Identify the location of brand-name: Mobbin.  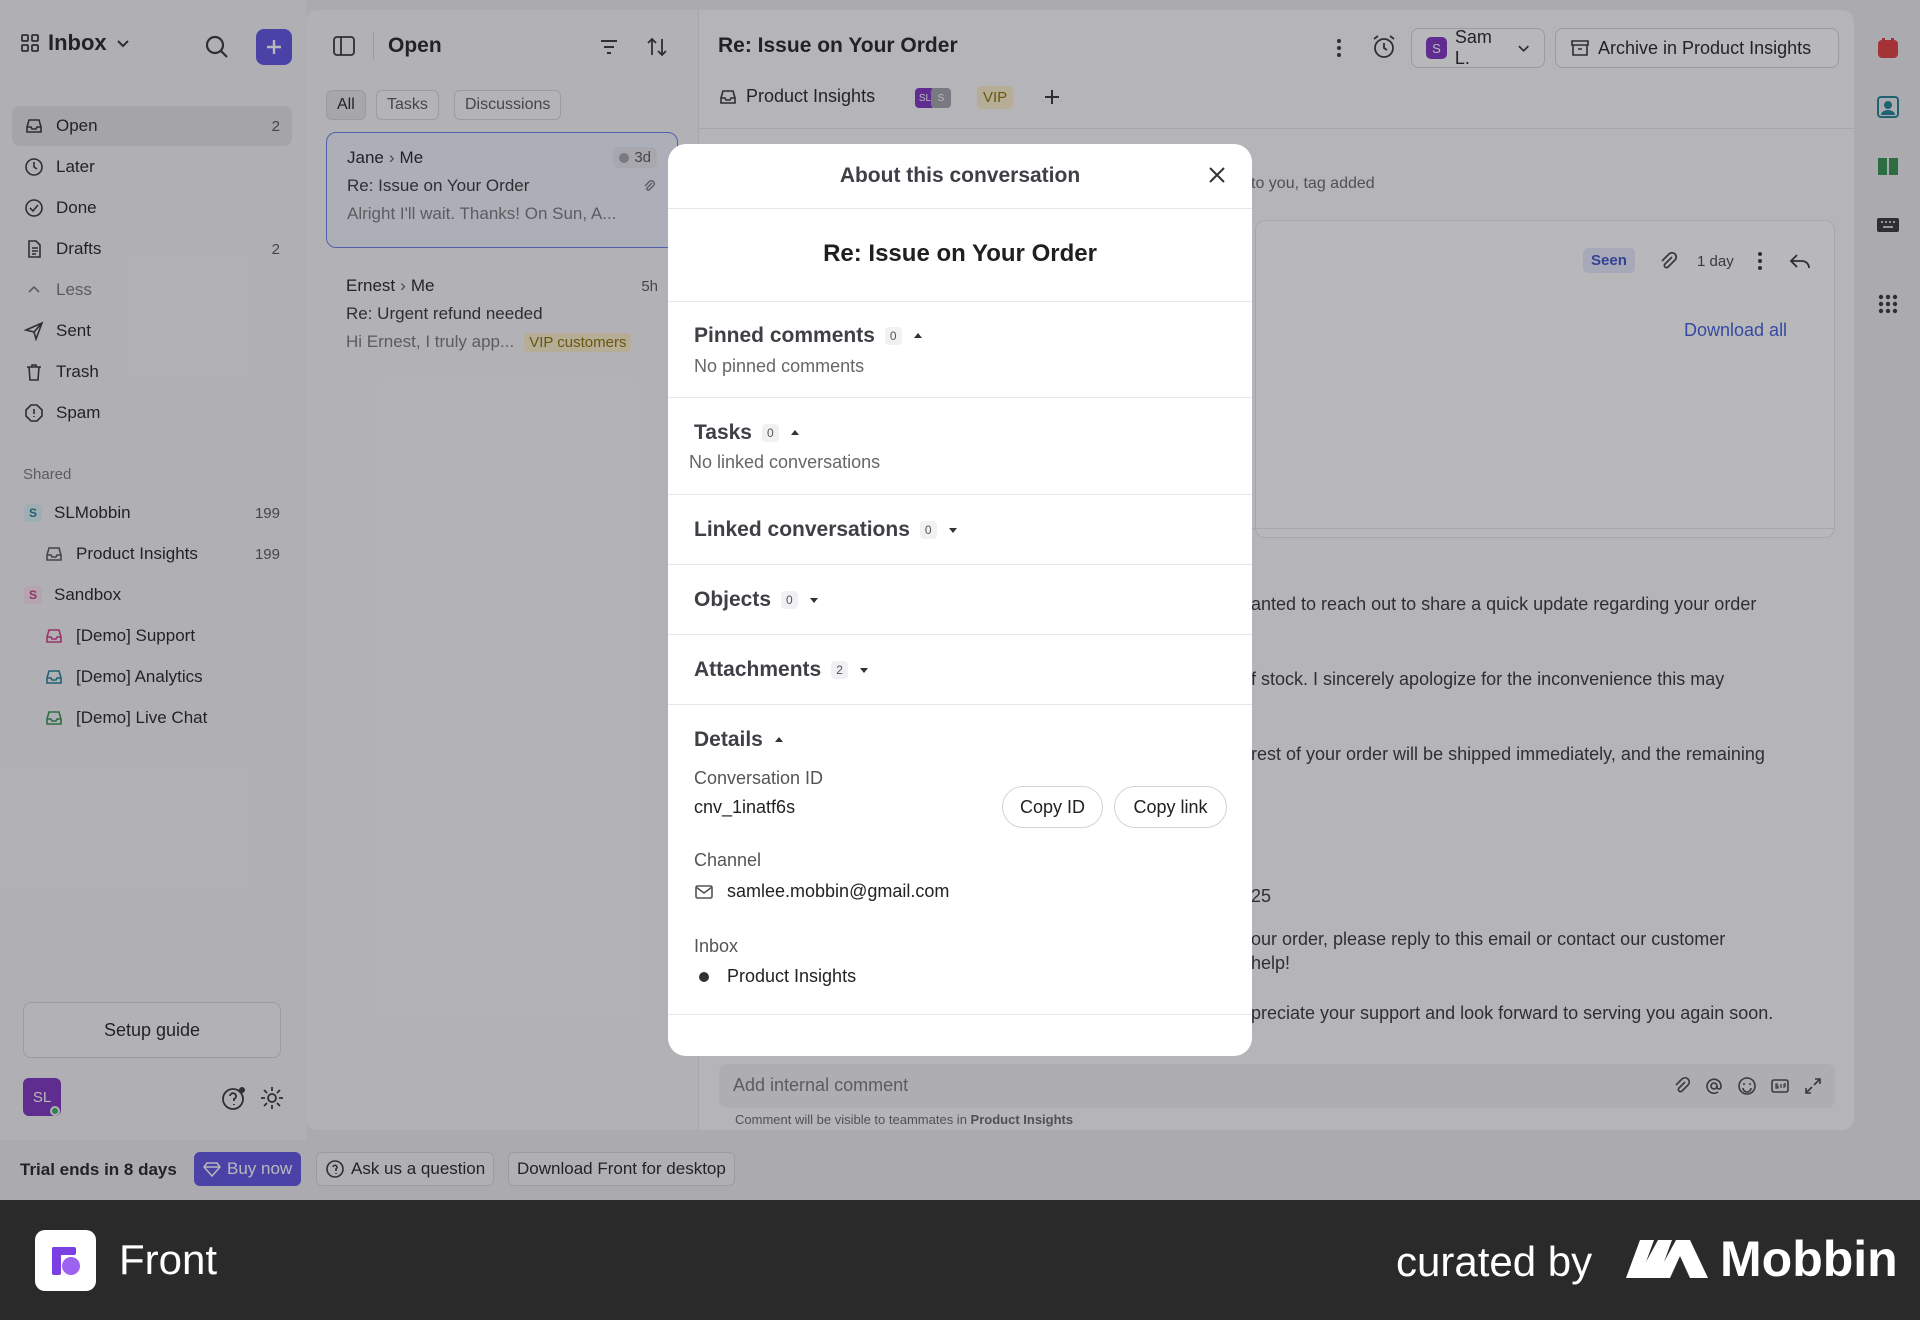
(1809, 1259).